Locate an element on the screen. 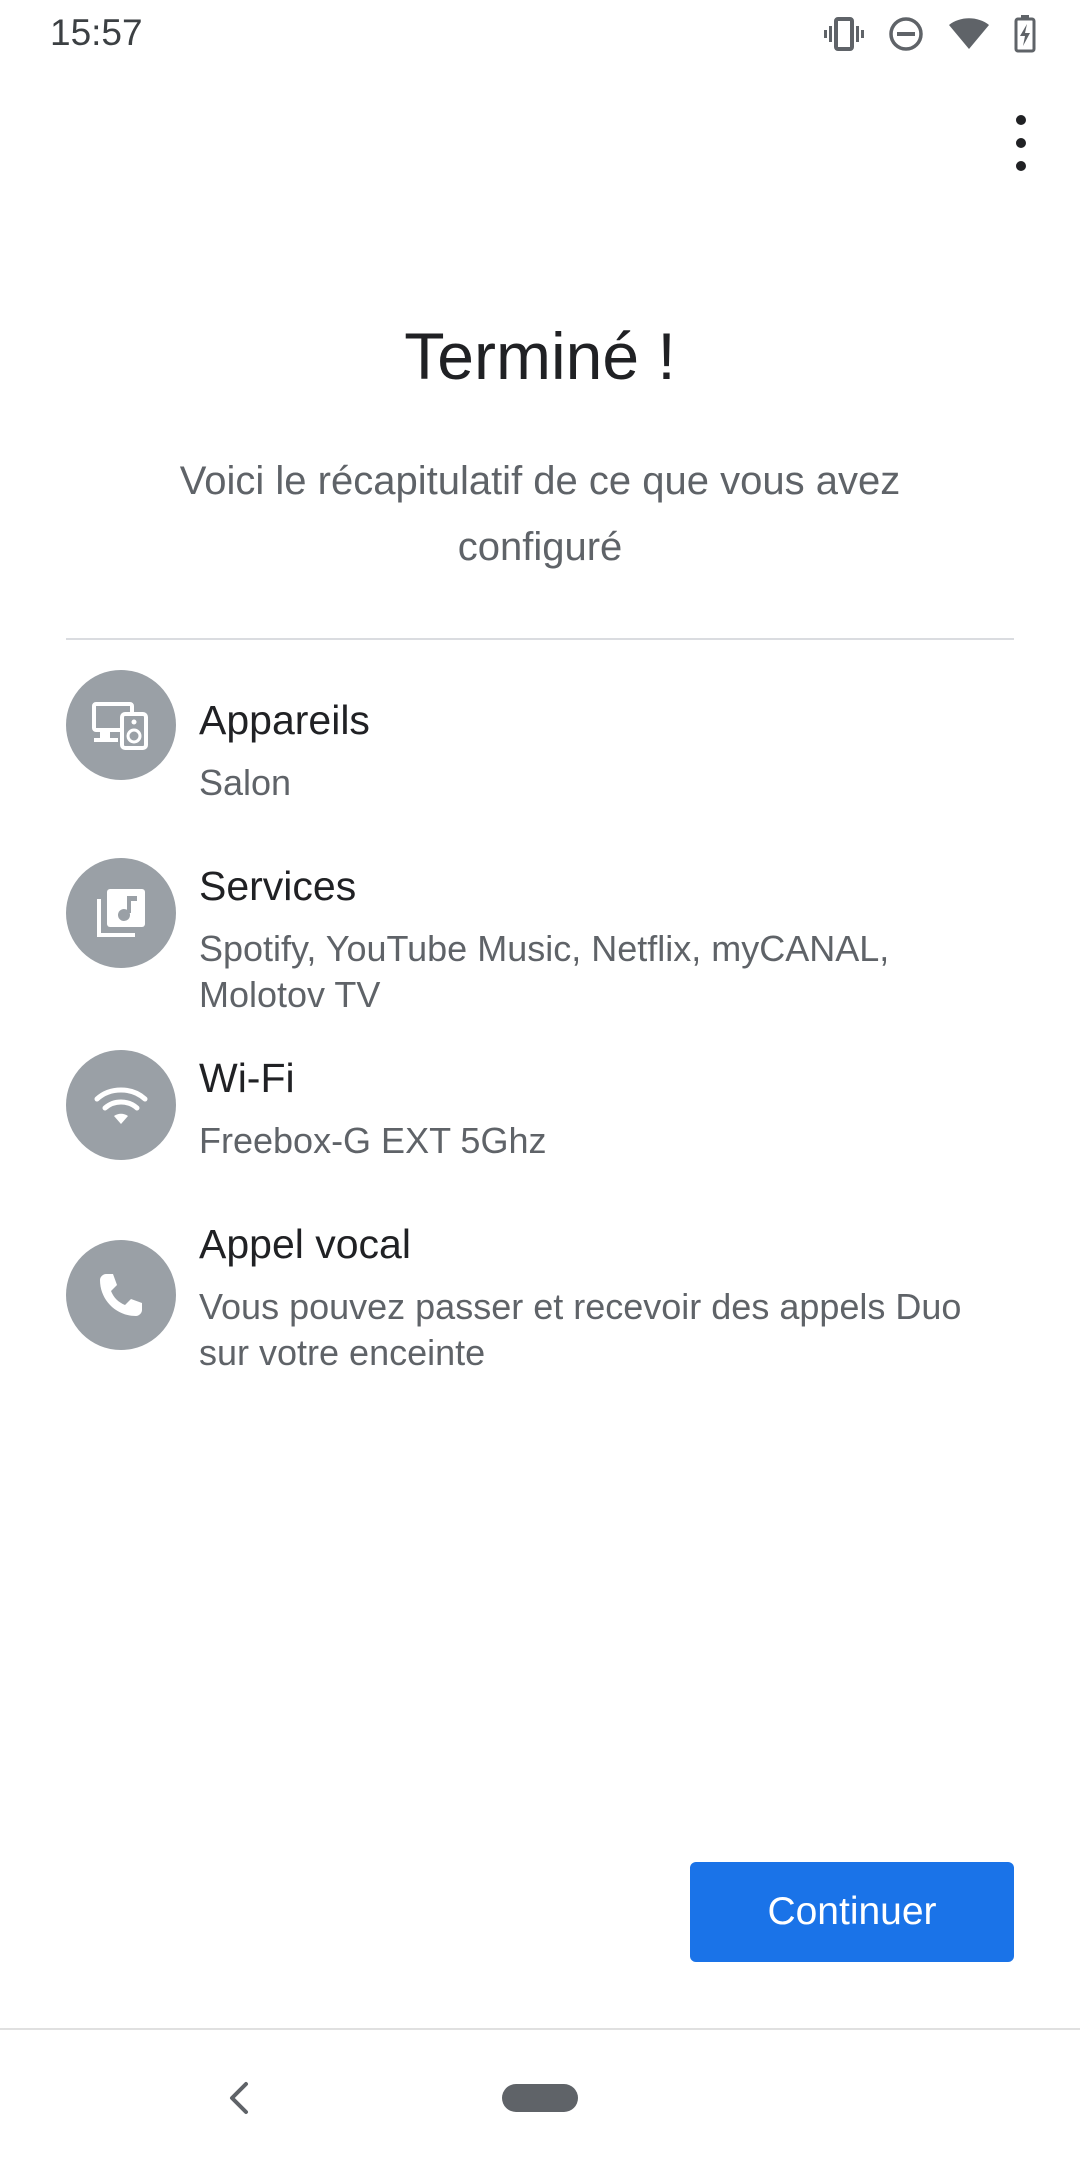  music-library-icon is located at coordinates (121, 913).